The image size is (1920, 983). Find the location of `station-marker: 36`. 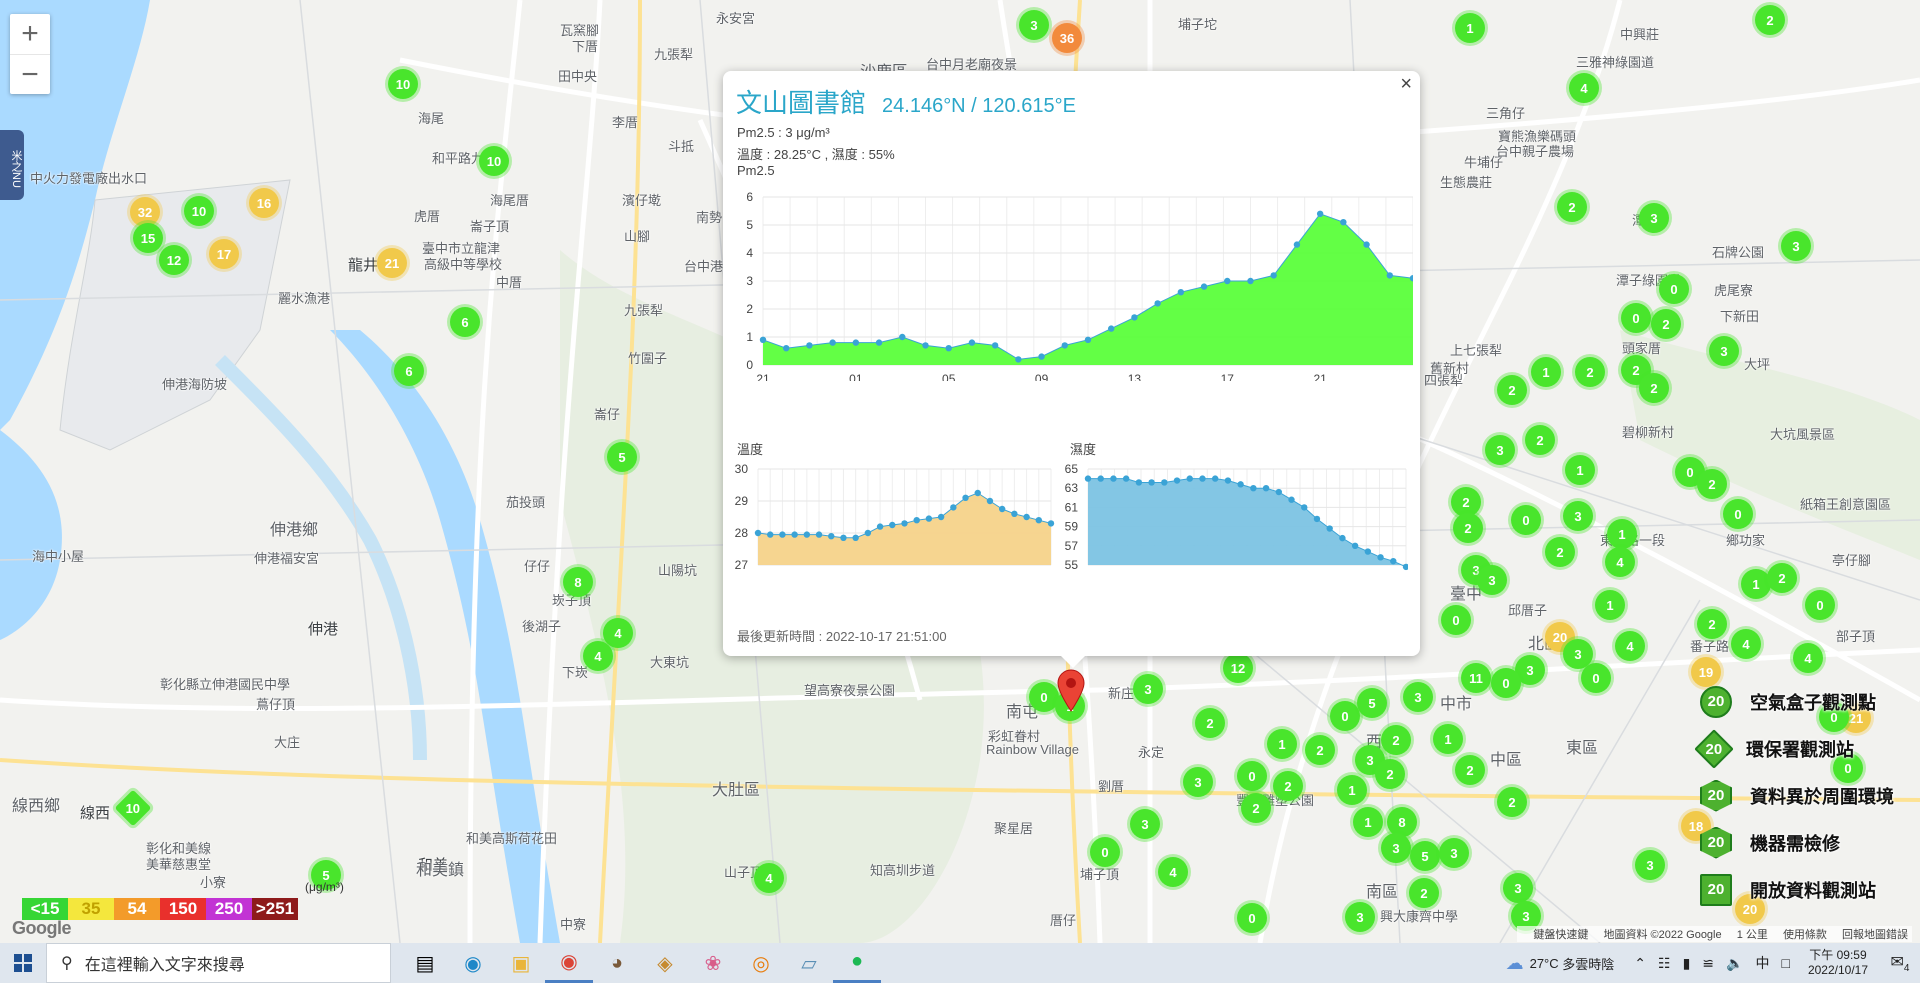

station-marker: 36 is located at coordinates (1067, 38).